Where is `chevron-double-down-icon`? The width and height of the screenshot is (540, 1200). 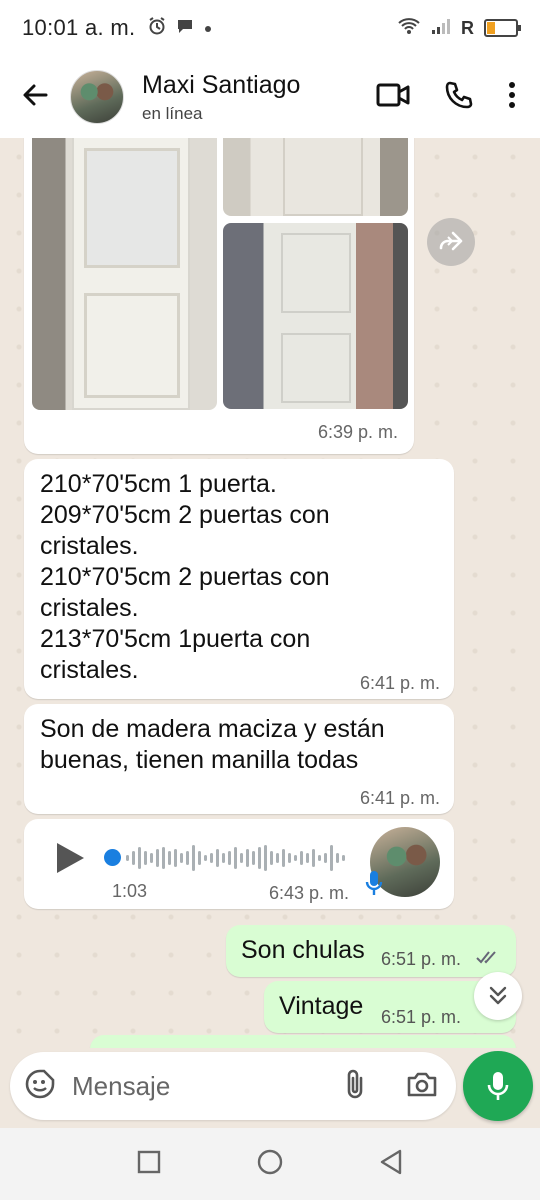
chevron-double-down-icon is located at coordinates (498, 995).